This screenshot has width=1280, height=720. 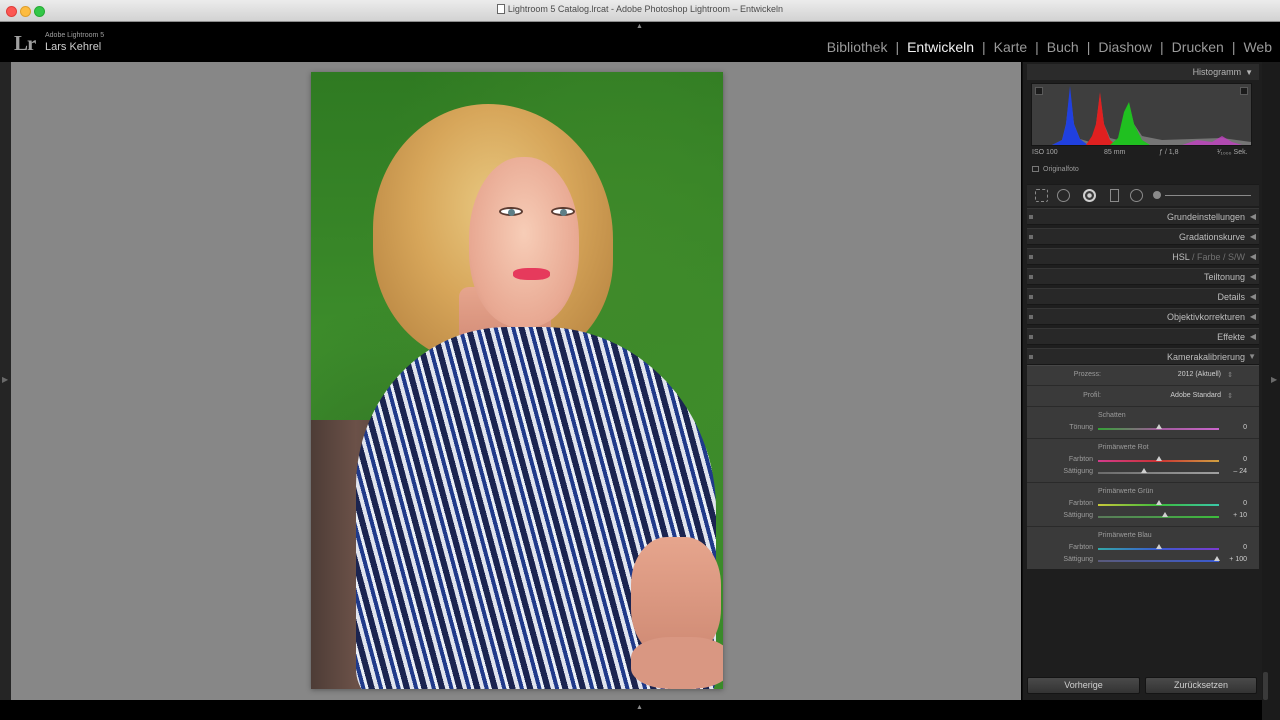 I want to click on process-select: 2012 (Aktuell), so click(x=1199, y=374).